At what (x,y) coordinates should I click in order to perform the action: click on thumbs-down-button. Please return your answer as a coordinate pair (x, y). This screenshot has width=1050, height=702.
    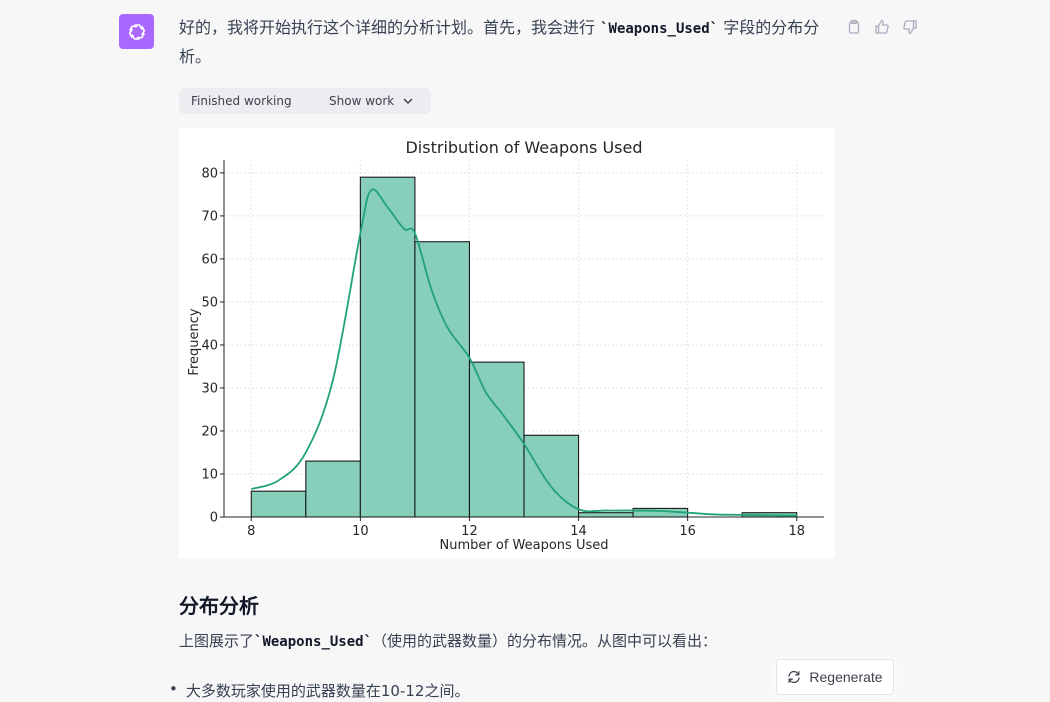
    Looking at the image, I should click on (910, 27).